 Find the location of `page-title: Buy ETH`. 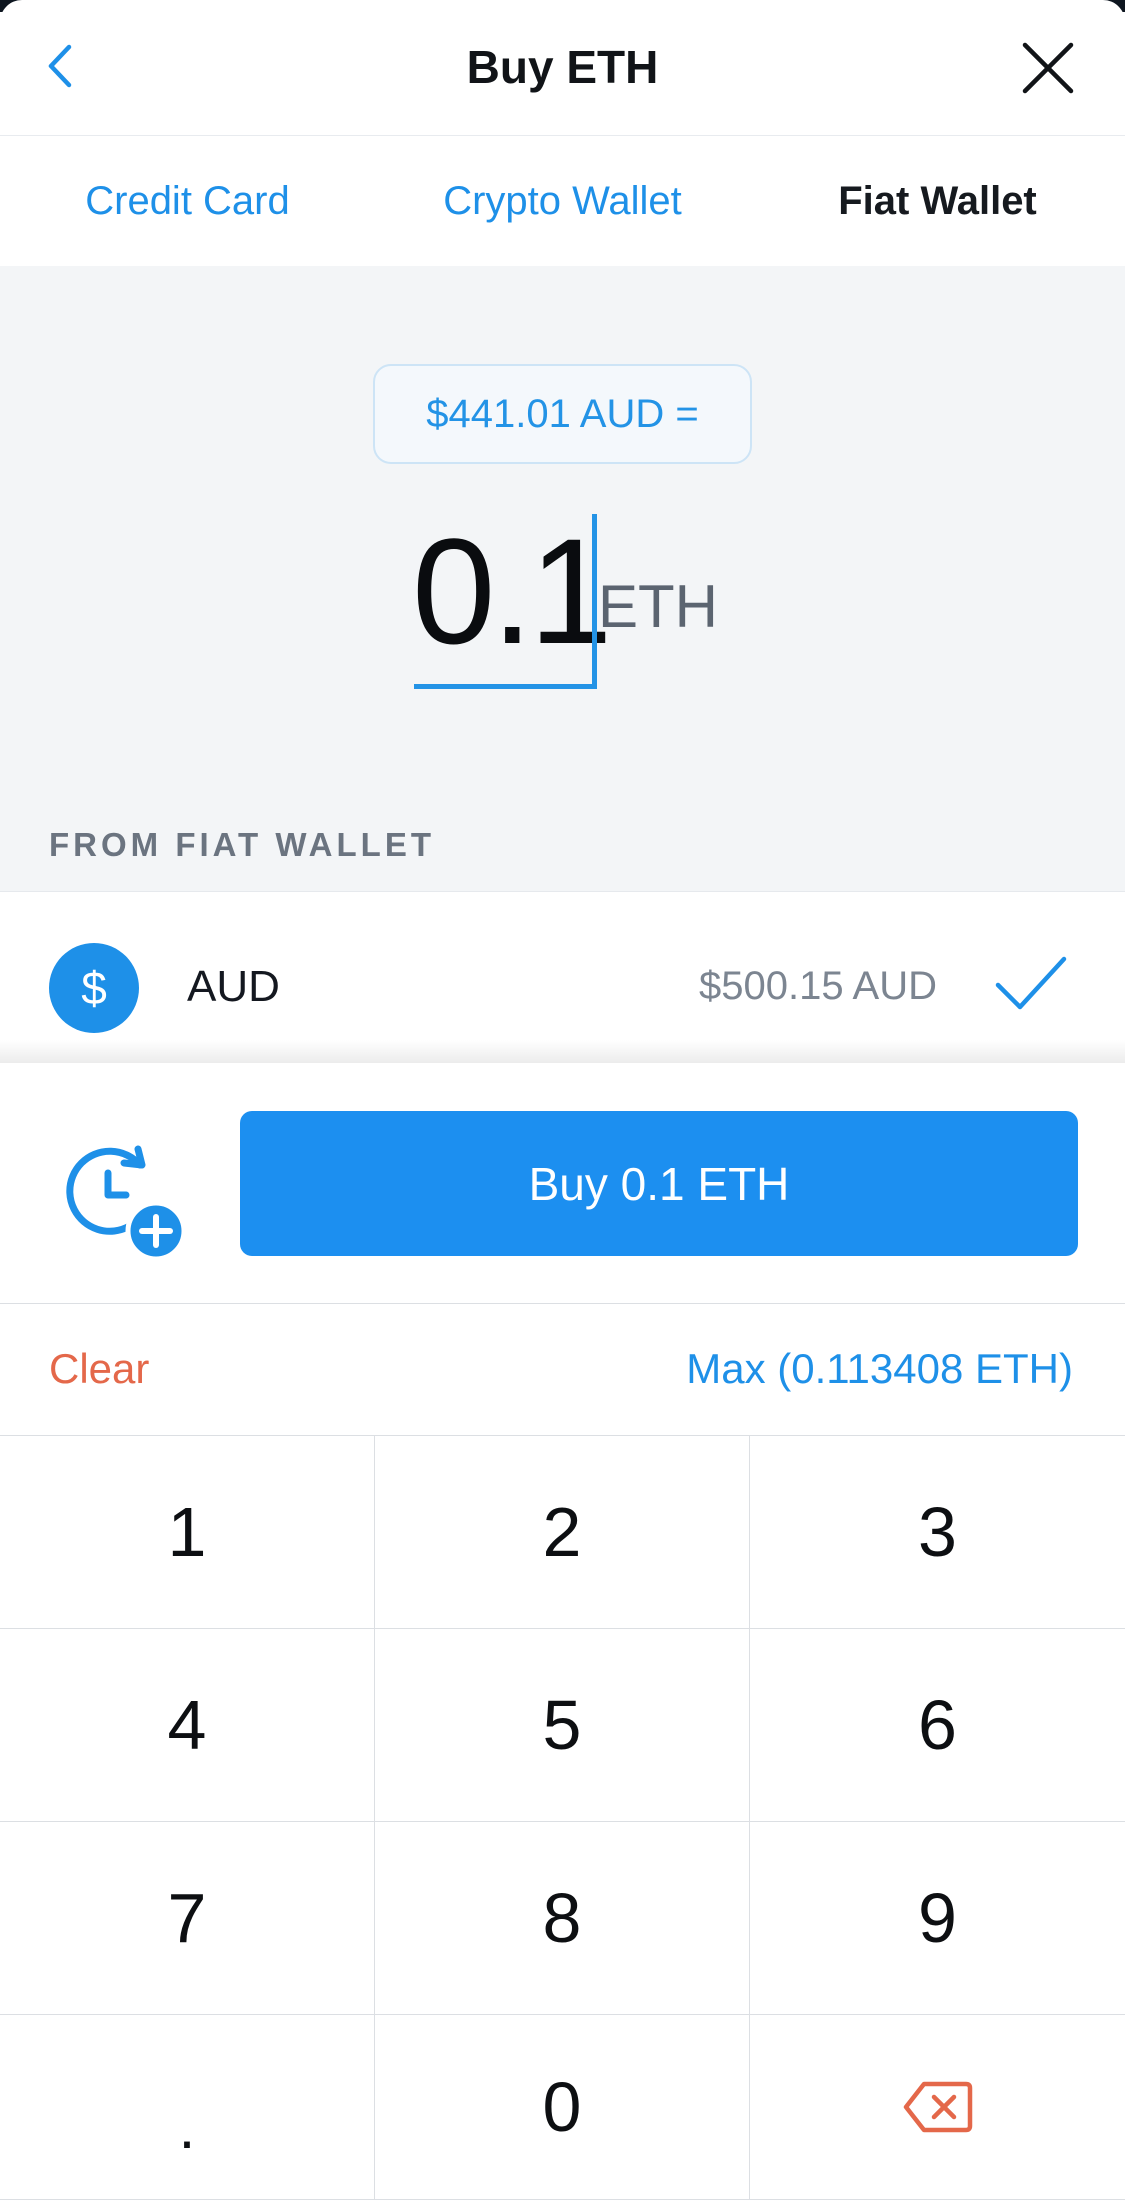

page-title: Buy ETH is located at coordinates (562, 67).